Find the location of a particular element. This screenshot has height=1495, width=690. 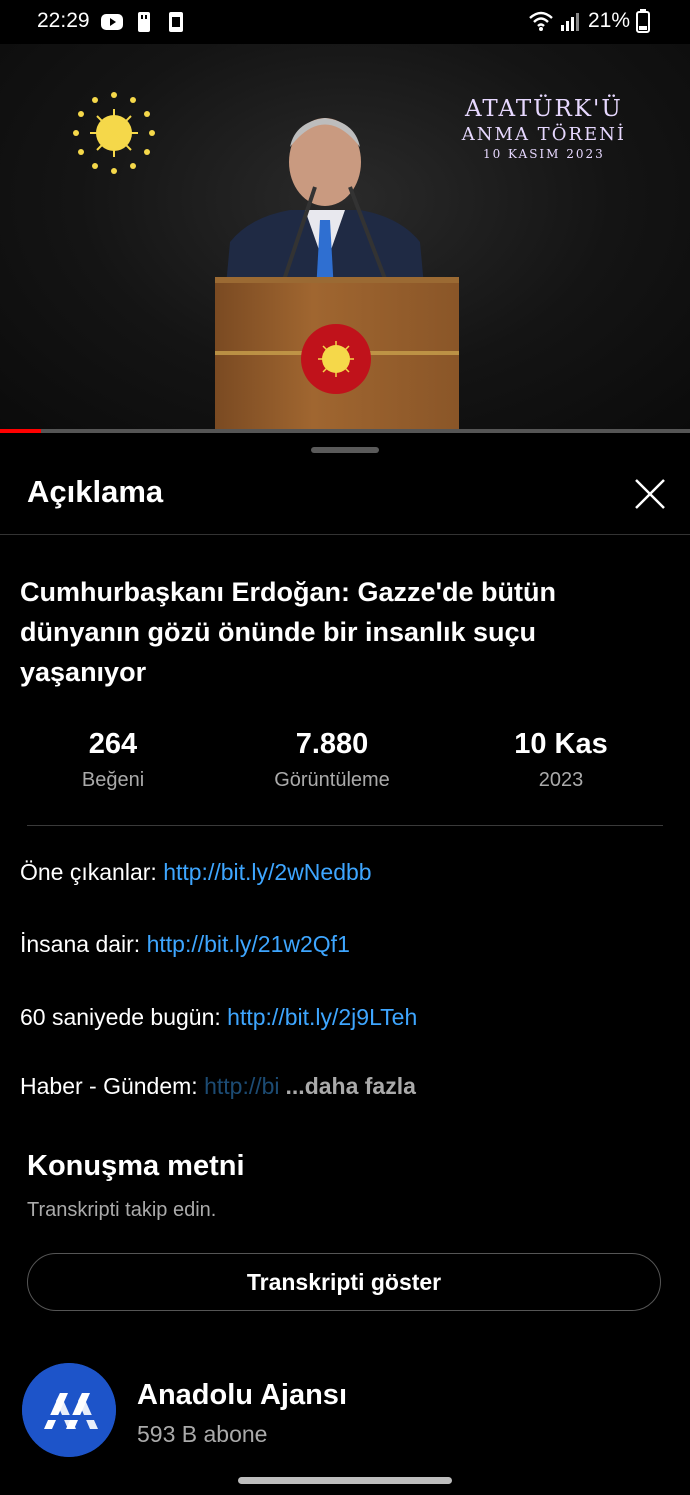

stat-label: Görüntüleme is located at coordinates (332, 780).